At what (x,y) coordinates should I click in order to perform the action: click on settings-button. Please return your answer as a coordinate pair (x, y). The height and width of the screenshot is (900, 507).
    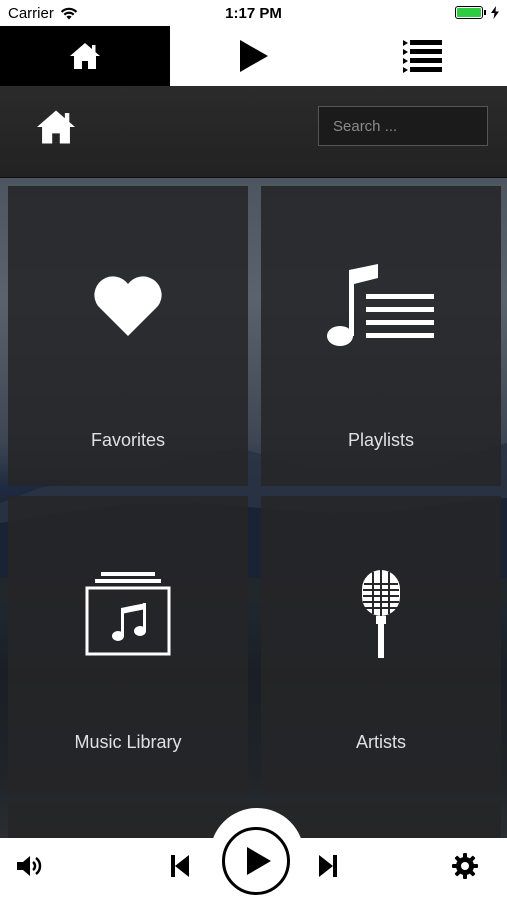
    Looking at the image, I should click on (465, 866).